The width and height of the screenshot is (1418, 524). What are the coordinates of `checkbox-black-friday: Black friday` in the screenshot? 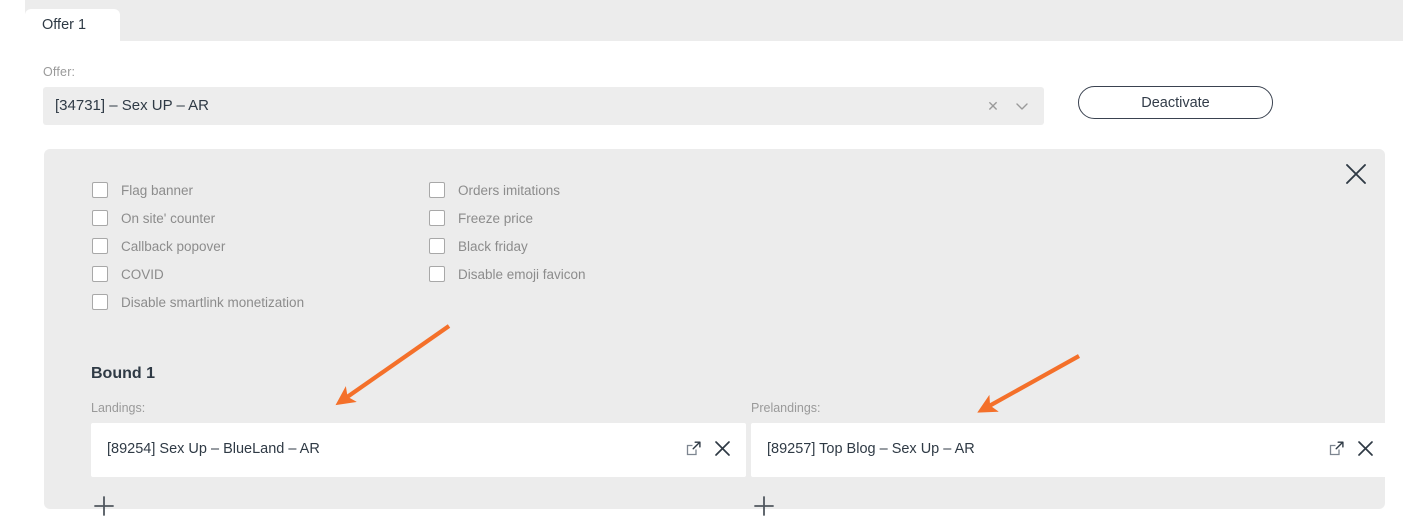 It's located at (507, 246).